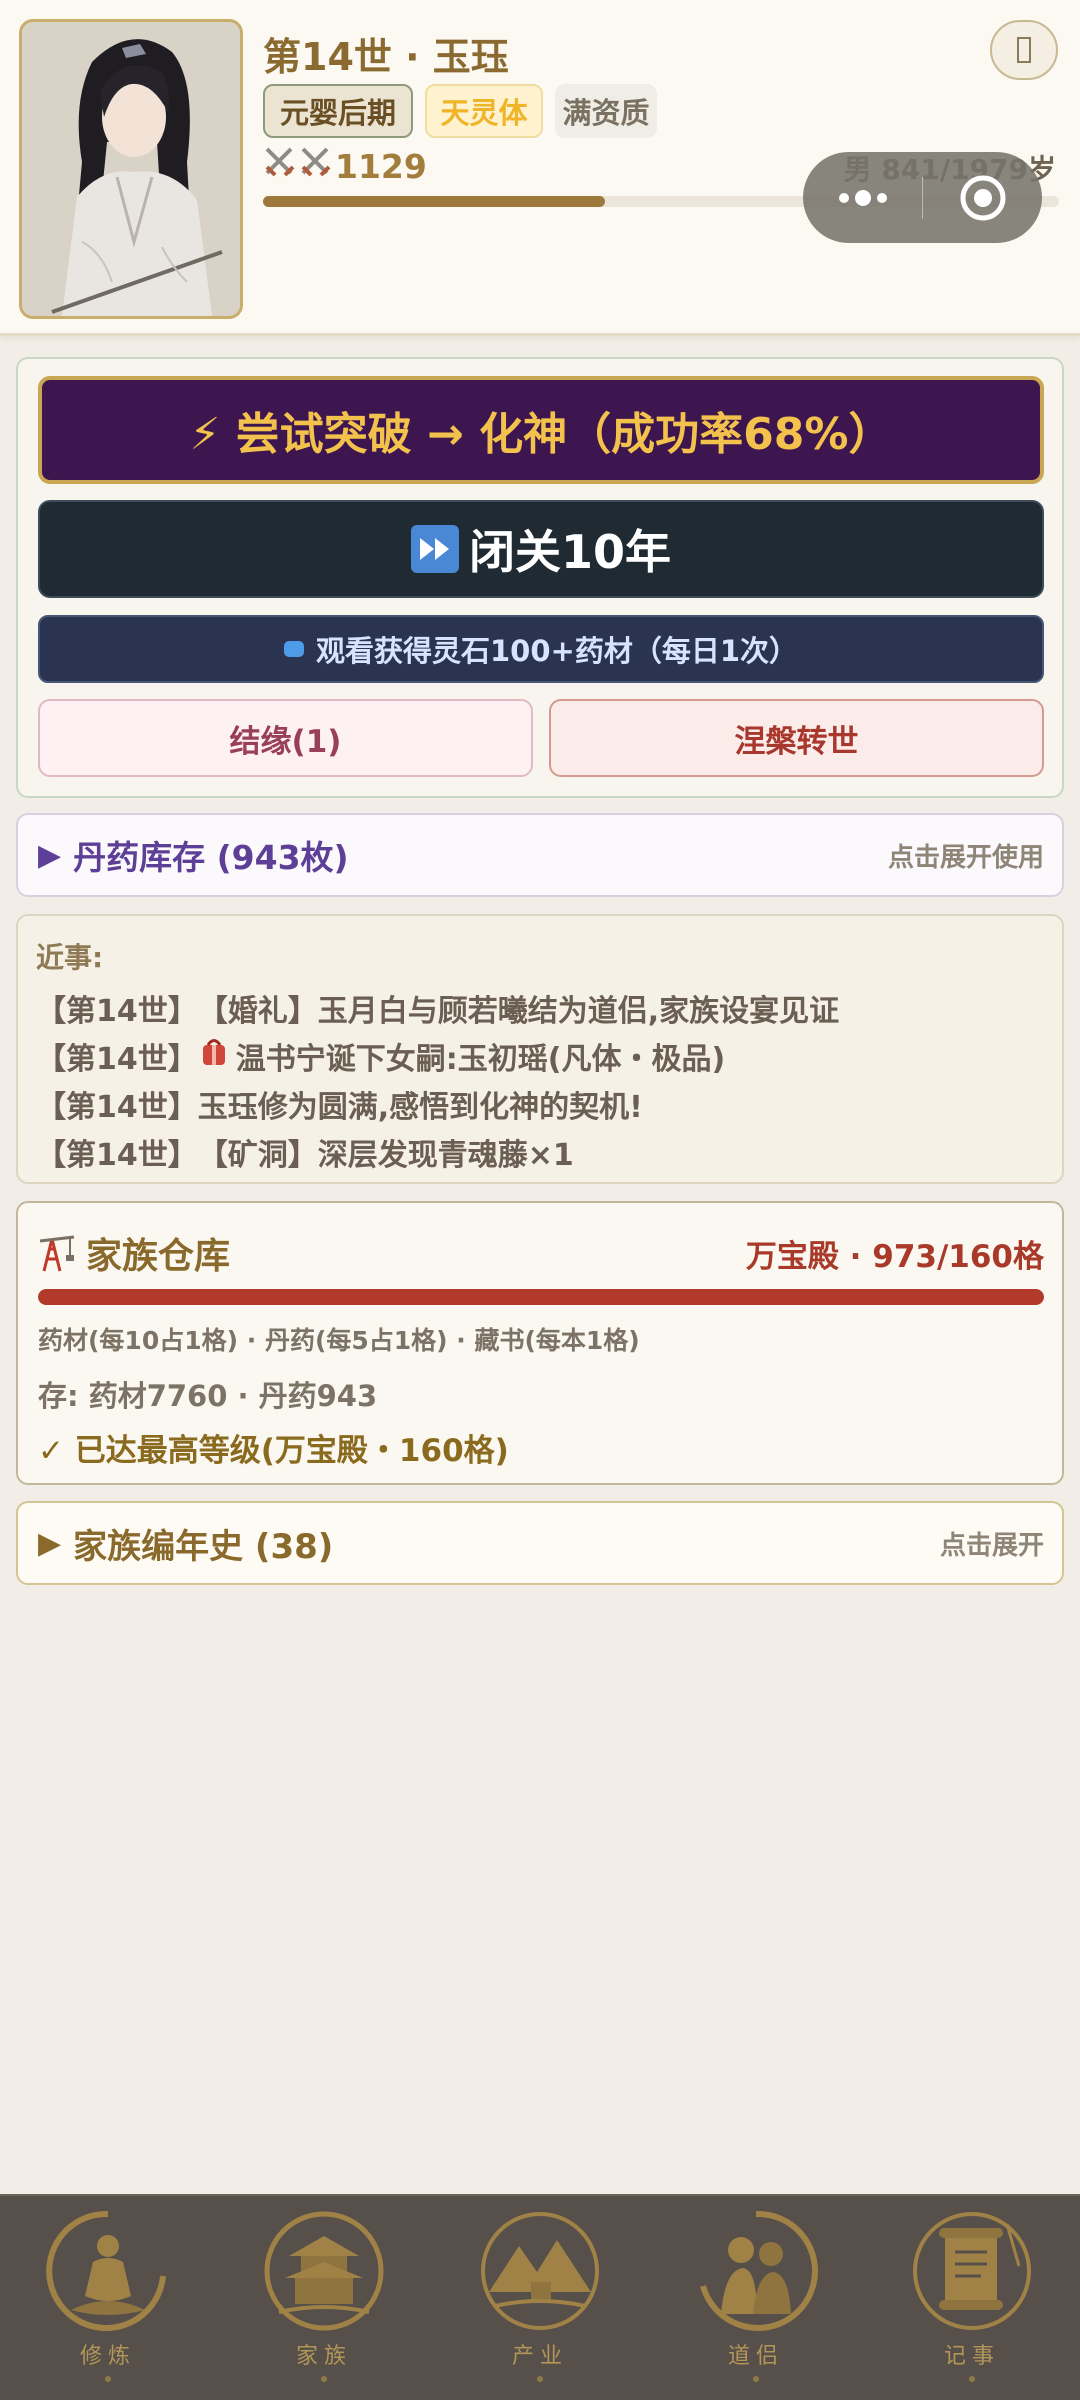 The width and height of the screenshot is (1080, 2400). What do you see at coordinates (273, 1451) in the screenshot?
I see `warehouse-max-level: ✓ 已达最高等级(万宝殿・160格)` at bounding box center [273, 1451].